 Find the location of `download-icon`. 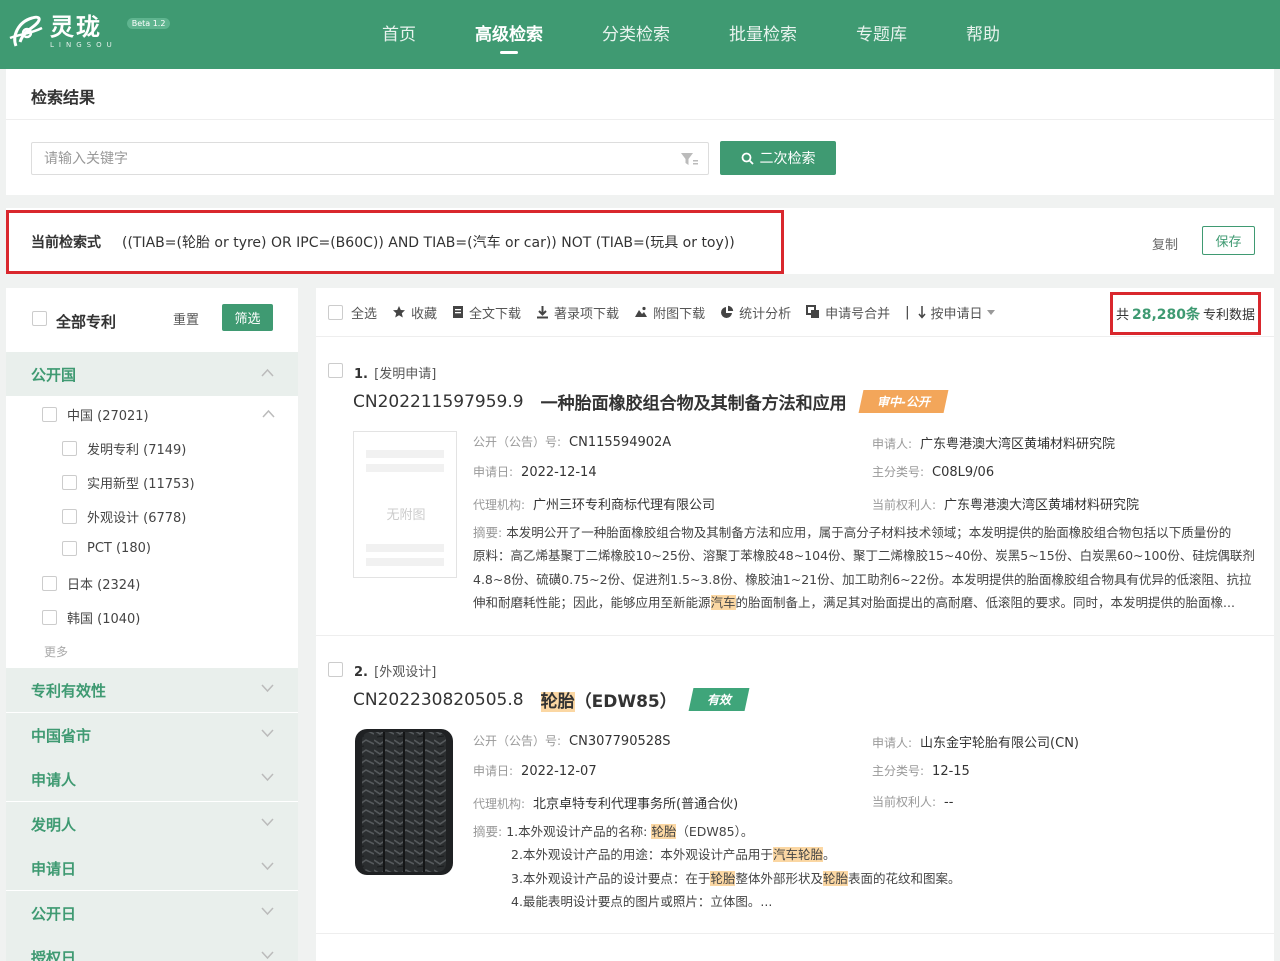

download-icon is located at coordinates (543, 312).